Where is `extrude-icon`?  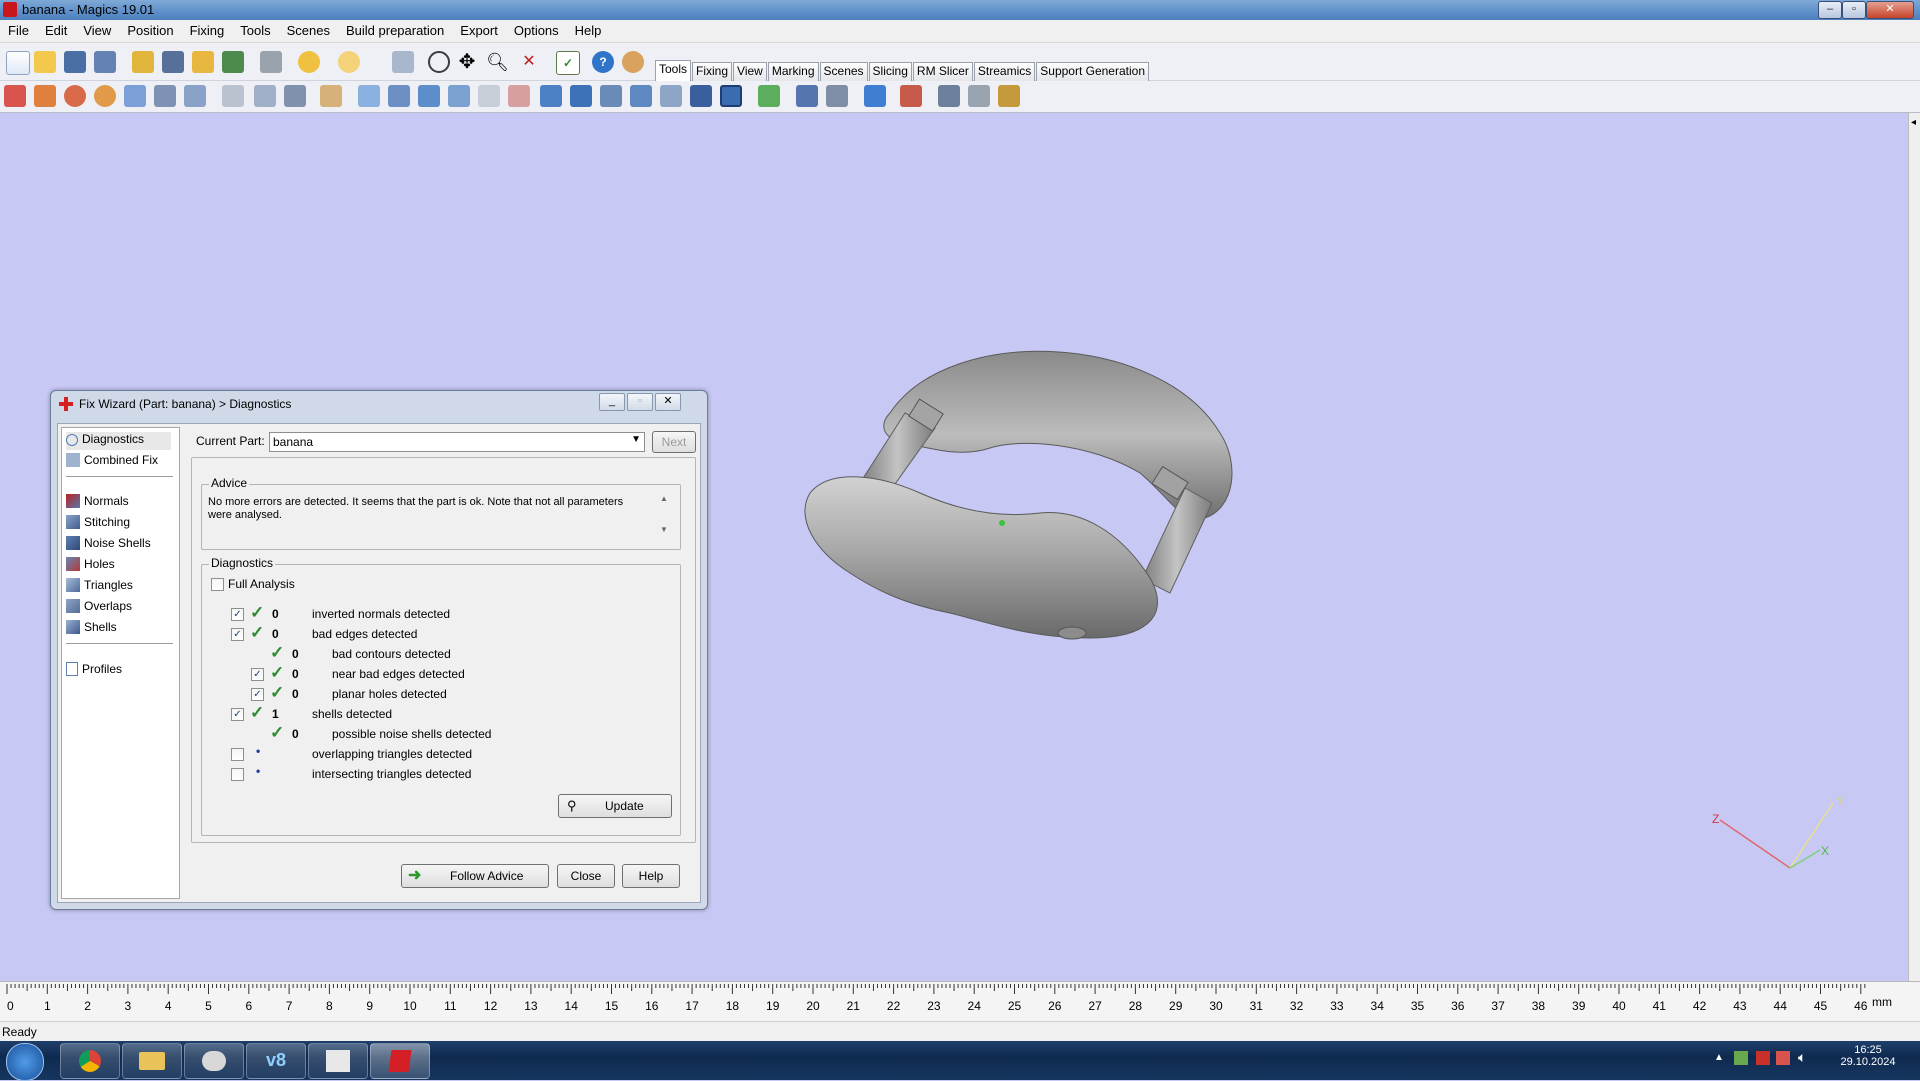 extrude-icon is located at coordinates (429, 96).